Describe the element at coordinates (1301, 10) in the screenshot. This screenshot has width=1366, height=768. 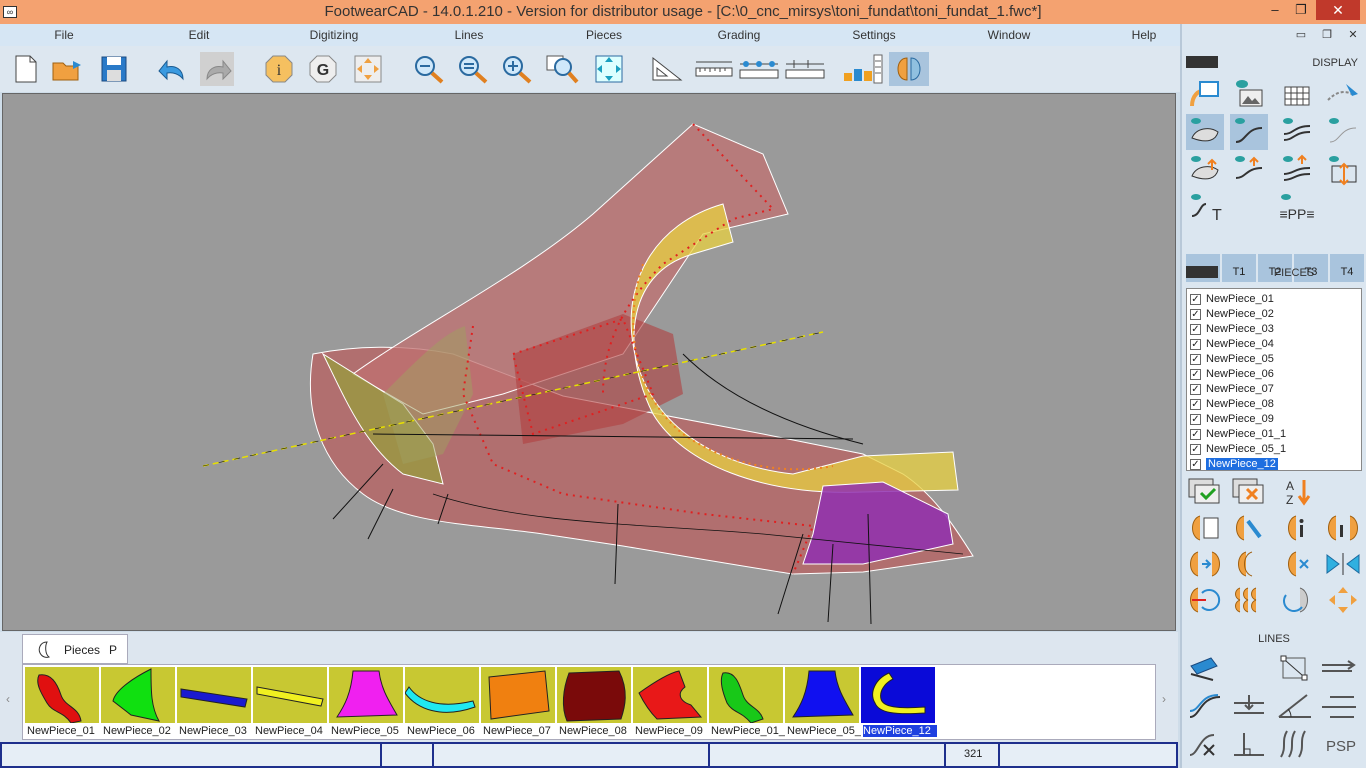
I see `maximize-button: ❐` at that location.